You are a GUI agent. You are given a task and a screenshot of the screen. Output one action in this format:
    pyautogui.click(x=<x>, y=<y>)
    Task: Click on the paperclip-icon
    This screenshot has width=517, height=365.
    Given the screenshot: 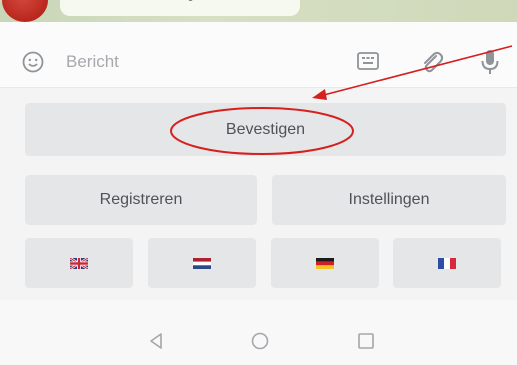 What is the action you would take?
    pyautogui.click(x=431, y=62)
    